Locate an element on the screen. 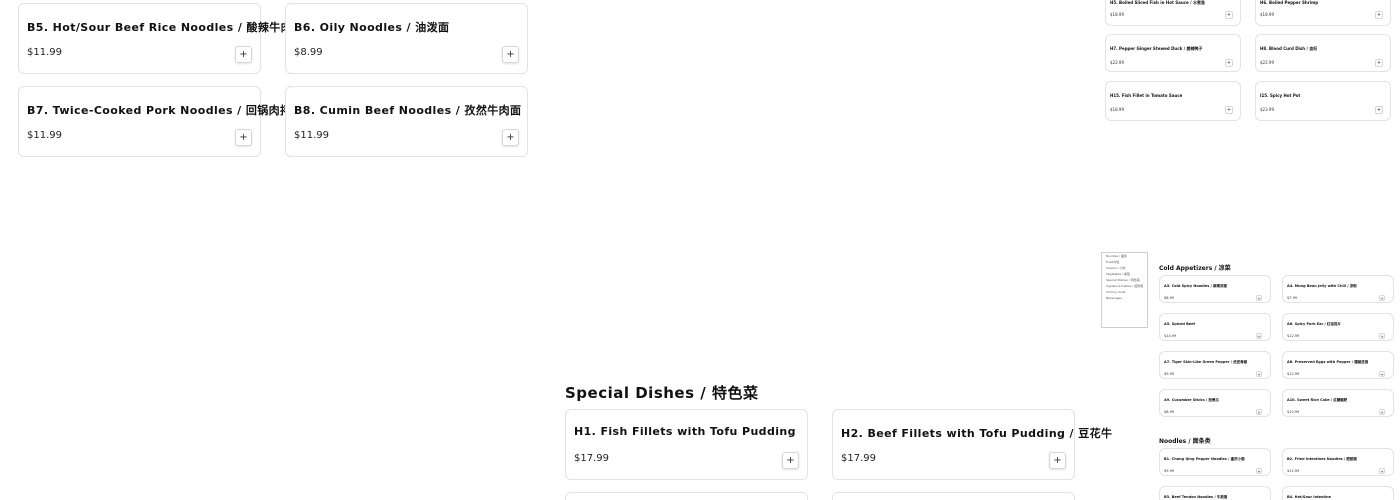 This screenshot has height=500, width=1400. menu-item-price: $7.99 is located at coordinates (1292, 298).